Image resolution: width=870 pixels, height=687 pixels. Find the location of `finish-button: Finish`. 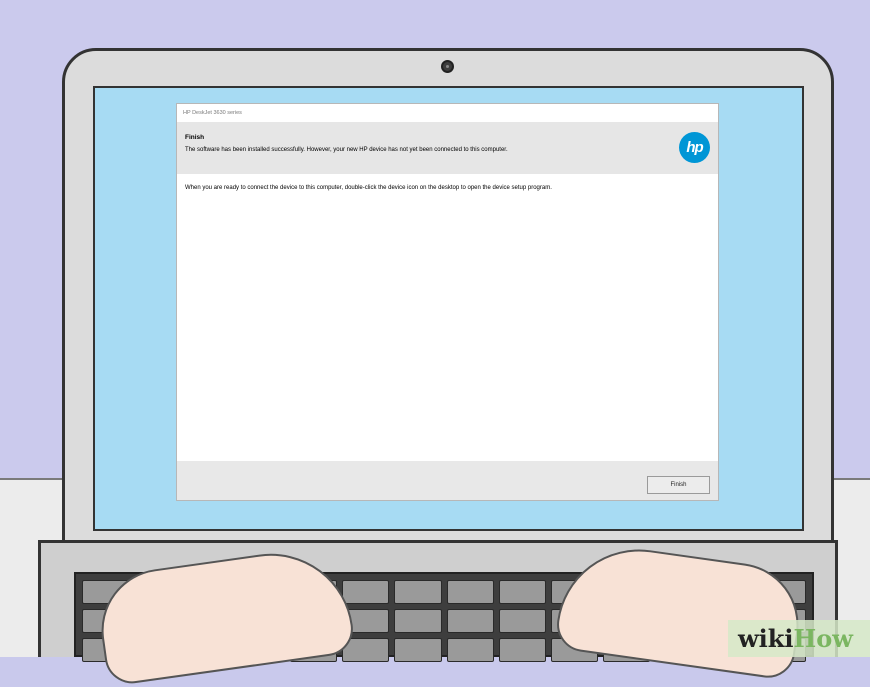

finish-button: Finish is located at coordinates (678, 485).